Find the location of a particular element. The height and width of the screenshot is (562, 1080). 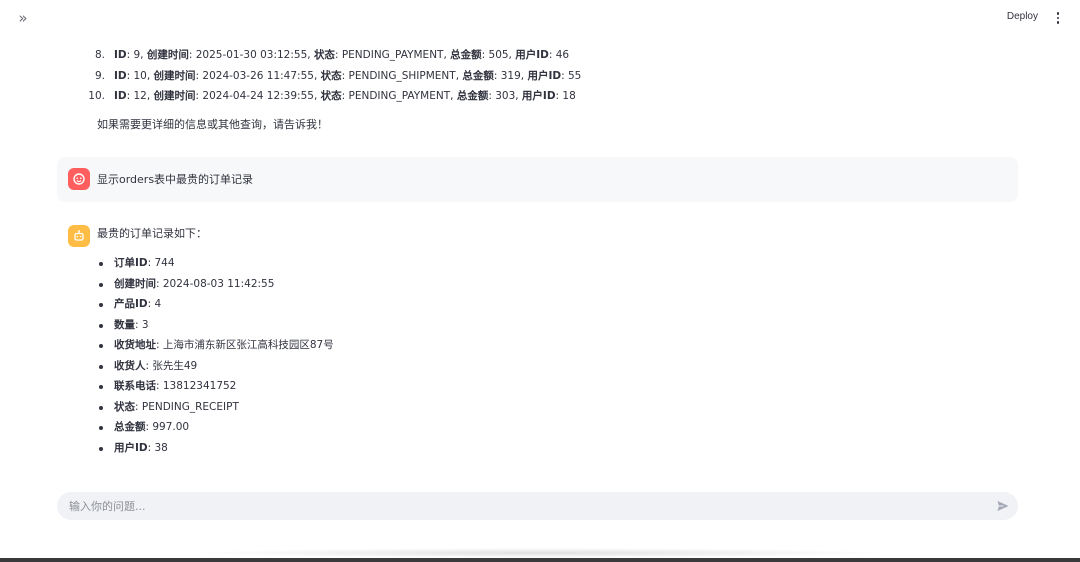

list-item: 订单ID: 744 is located at coordinates (215, 263).